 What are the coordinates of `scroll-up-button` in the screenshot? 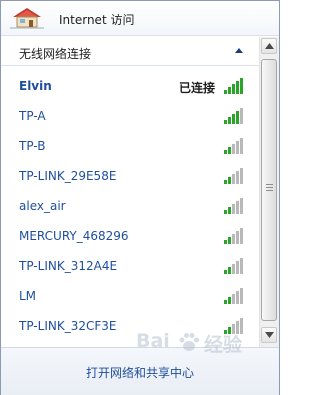 It's located at (269, 46).